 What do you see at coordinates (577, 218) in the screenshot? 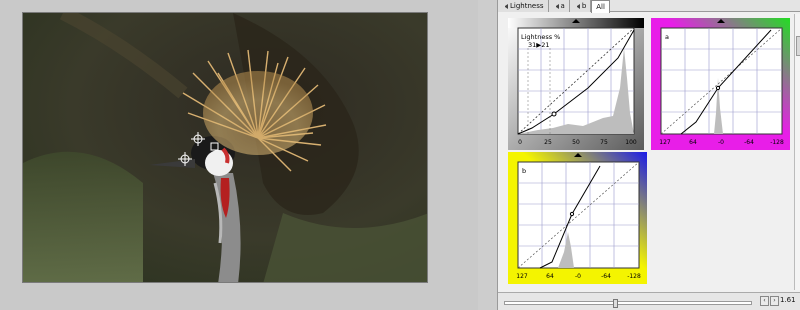
I see `b-curve-panel: b 127 64 -0 -64 -128` at bounding box center [577, 218].